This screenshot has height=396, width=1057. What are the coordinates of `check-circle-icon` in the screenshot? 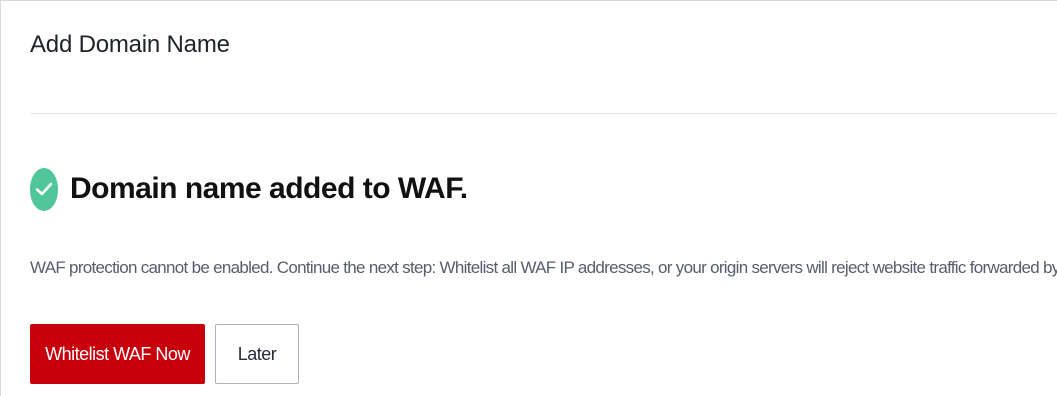 It's located at (44, 189).